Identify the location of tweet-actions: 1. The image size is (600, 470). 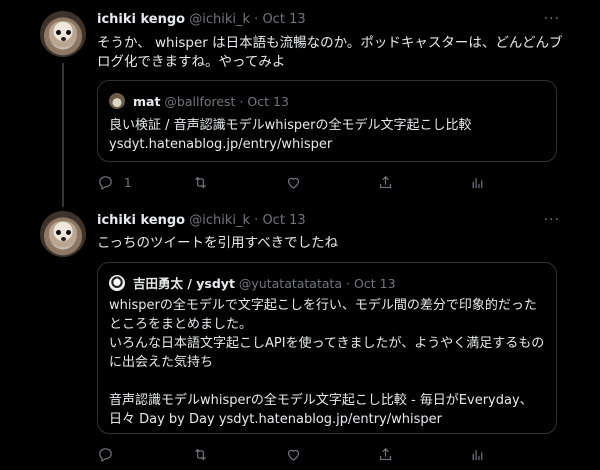
(297, 184).